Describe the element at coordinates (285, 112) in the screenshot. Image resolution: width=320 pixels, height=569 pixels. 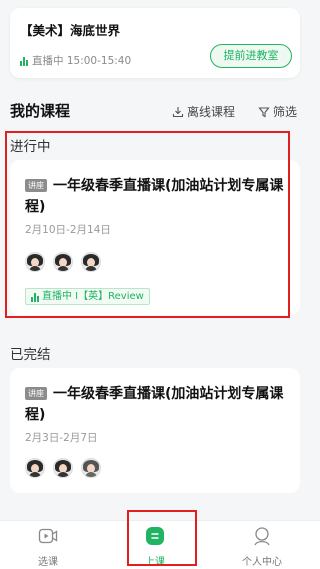
I see `filter-label: 筛选` at that location.